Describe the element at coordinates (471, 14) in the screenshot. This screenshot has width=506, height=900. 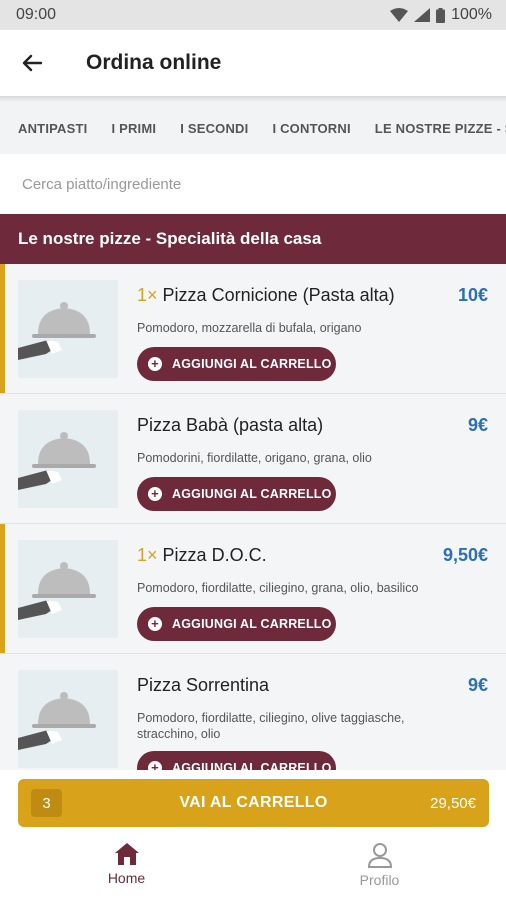
I see `battery-level: 100%` at that location.